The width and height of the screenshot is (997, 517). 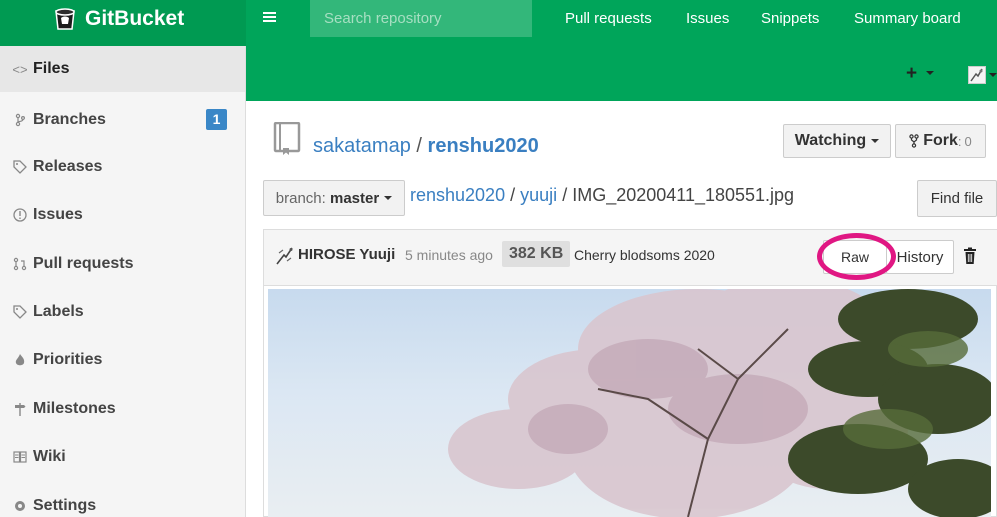 I want to click on sidebar-item-label: Priorities, so click(x=68, y=359).